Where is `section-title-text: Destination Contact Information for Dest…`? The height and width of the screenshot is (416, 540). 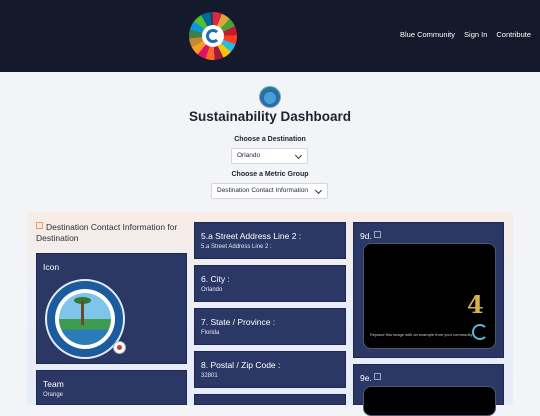
section-title-text: Destination Contact Information for Dest… is located at coordinates (107, 232).